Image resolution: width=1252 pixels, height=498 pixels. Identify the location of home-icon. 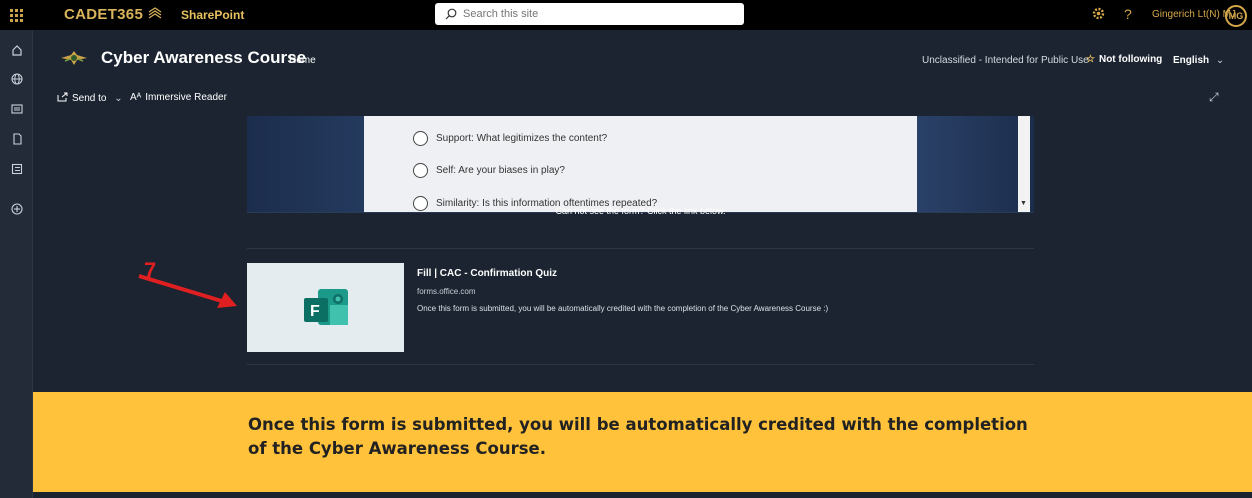
(16, 49).